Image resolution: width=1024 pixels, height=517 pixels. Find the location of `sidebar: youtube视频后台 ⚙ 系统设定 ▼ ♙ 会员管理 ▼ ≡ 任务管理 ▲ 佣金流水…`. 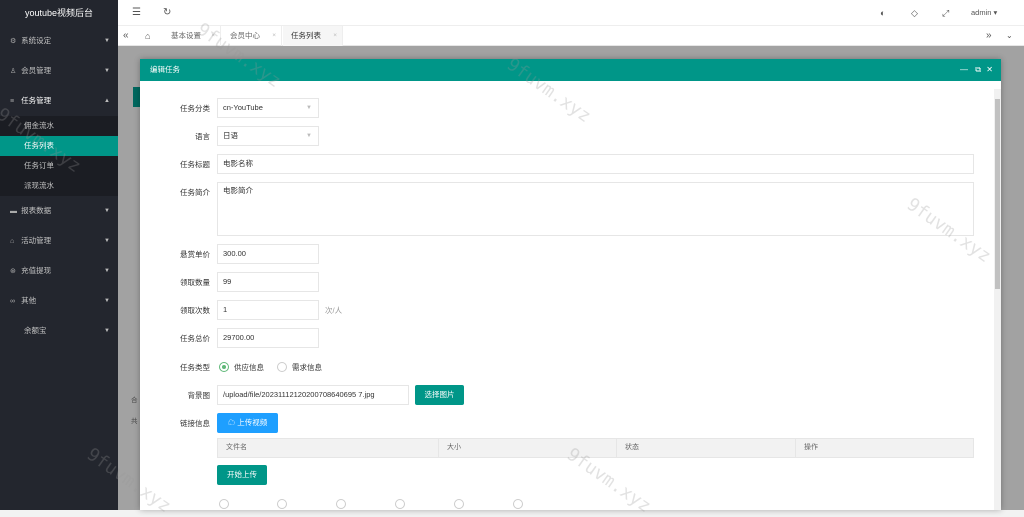

sidebar: youtube视频后台 ⚙ 系统设定 ▼ ♙ 会员管理 ▼ ≡ 任务管理 ▲ 佣金流水… is located at coordinates (59, 255).